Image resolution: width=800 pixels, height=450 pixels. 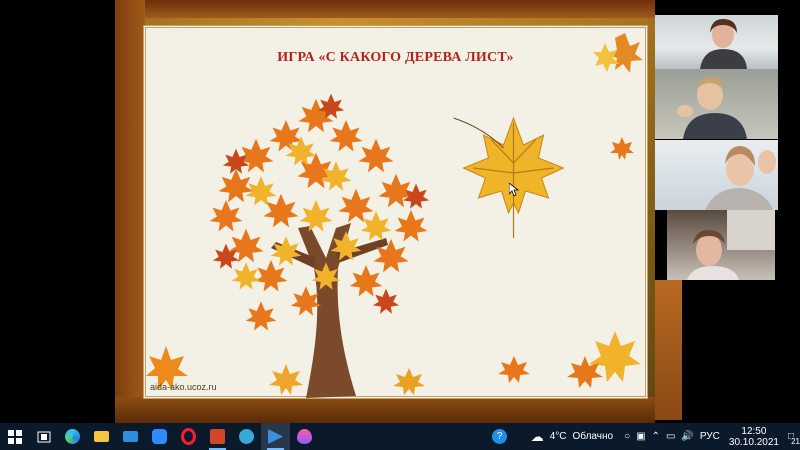 What do you see at coordinates (188, 436) in the screenshot?
I see `opera-icon` at bounding box center [188, 436].